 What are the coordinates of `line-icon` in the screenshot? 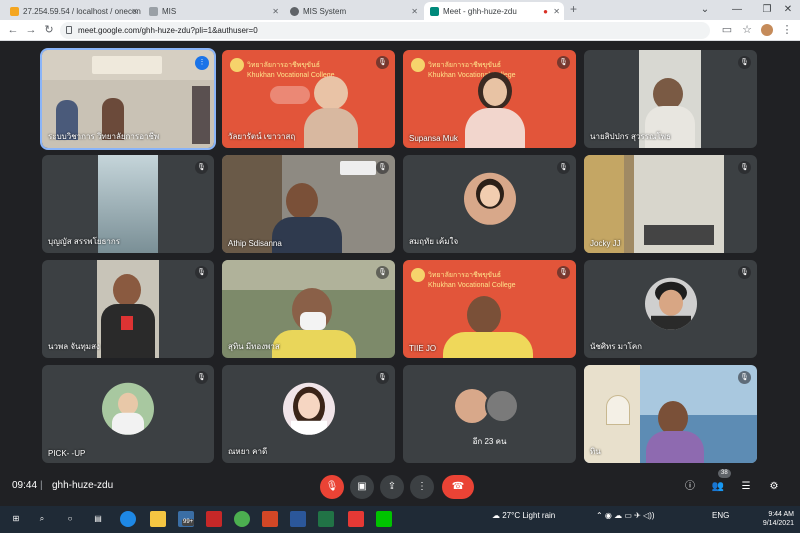 It's located at (384, 519).